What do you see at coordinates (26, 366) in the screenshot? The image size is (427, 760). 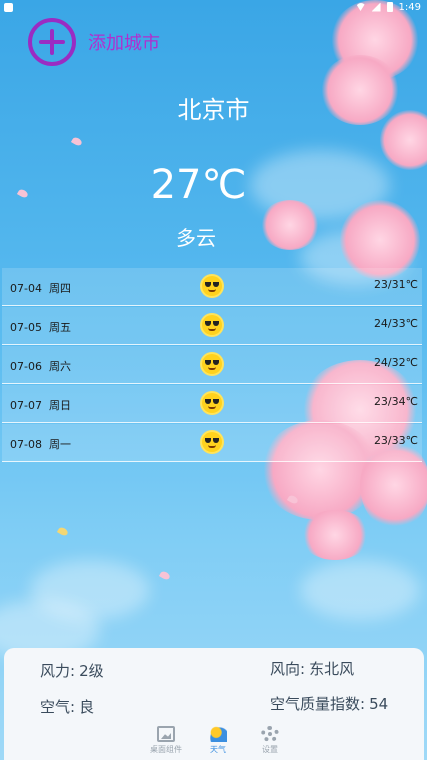 I see `forecast-date: 07-06` at bounding box center [26, 366].